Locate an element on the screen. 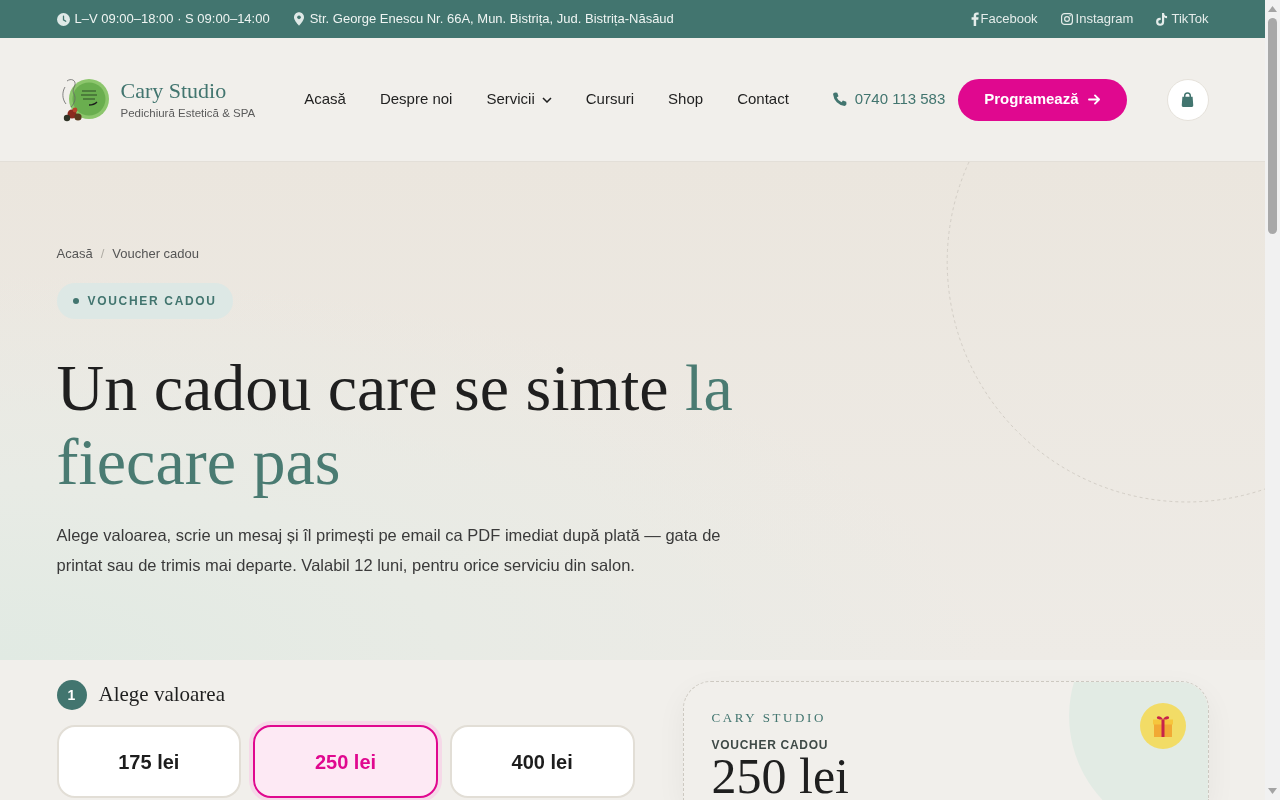 This screenshot has height=800, width=1280. amount-option: 400 lei is located at coordinates (542, 761).